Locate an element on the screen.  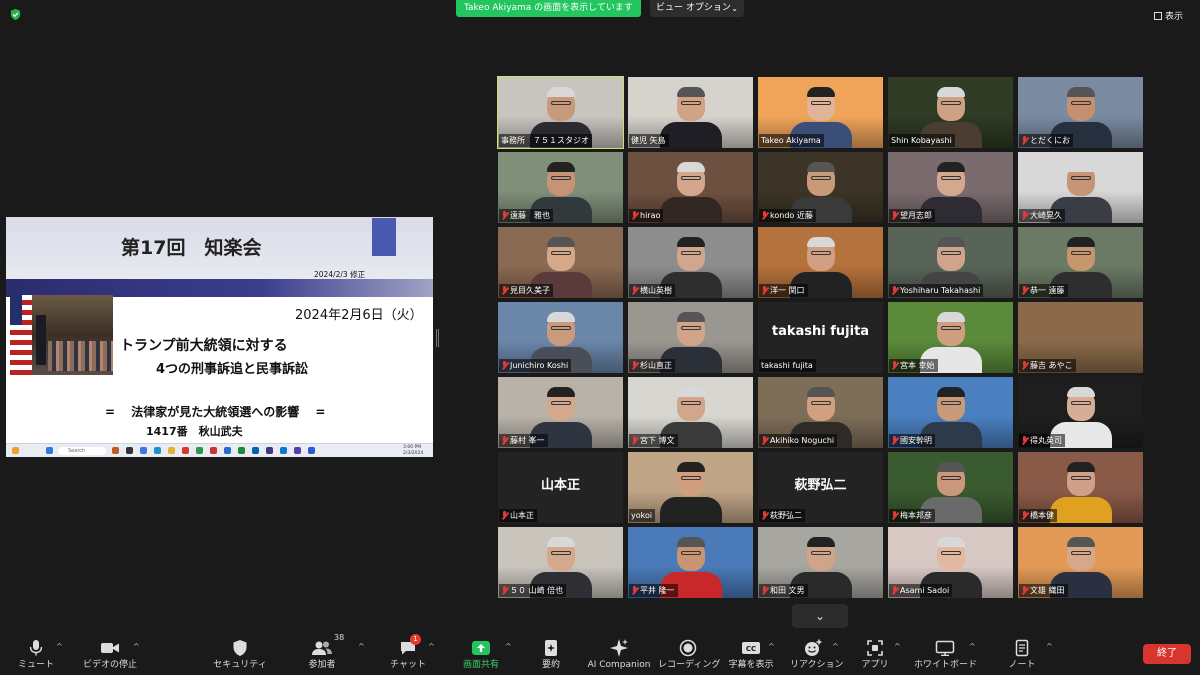
participant-tile: Asami Sadoi is located at coordinates (950, 562).